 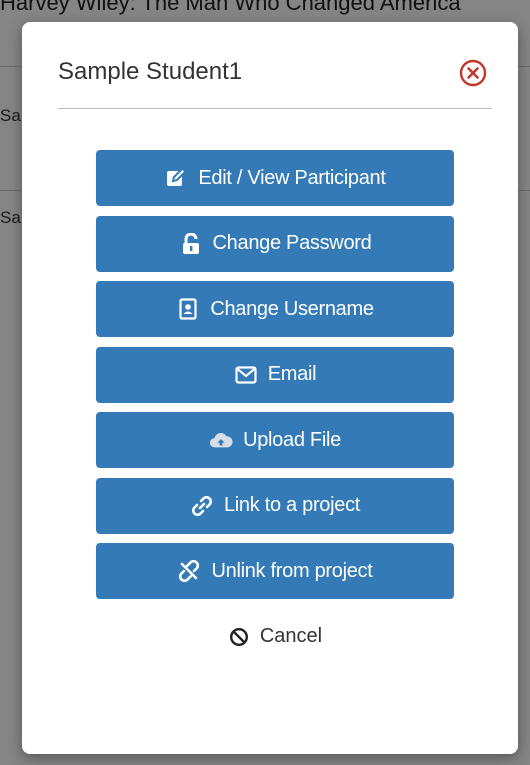 I want to click on upload-file-label: Upload File, so click(x=292, y=439).